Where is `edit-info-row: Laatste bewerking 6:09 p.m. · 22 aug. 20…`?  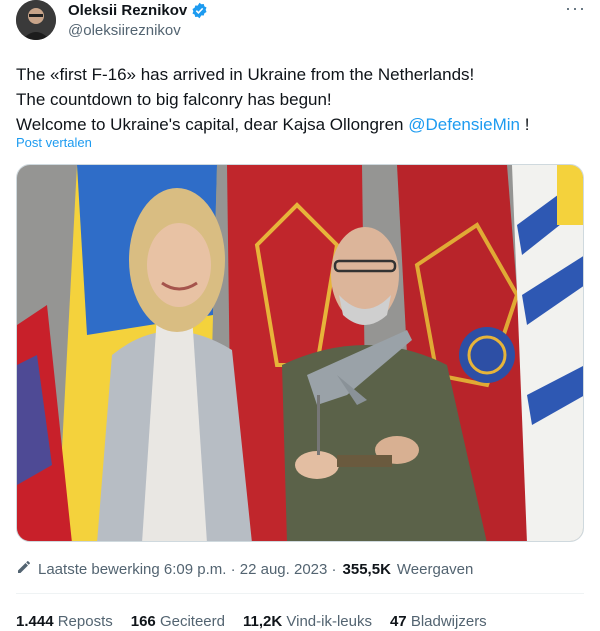
edit-info-row: Laatste bewerking 6:09 p.m. · 22 aug. 20… is located at coordinates (244, 569).